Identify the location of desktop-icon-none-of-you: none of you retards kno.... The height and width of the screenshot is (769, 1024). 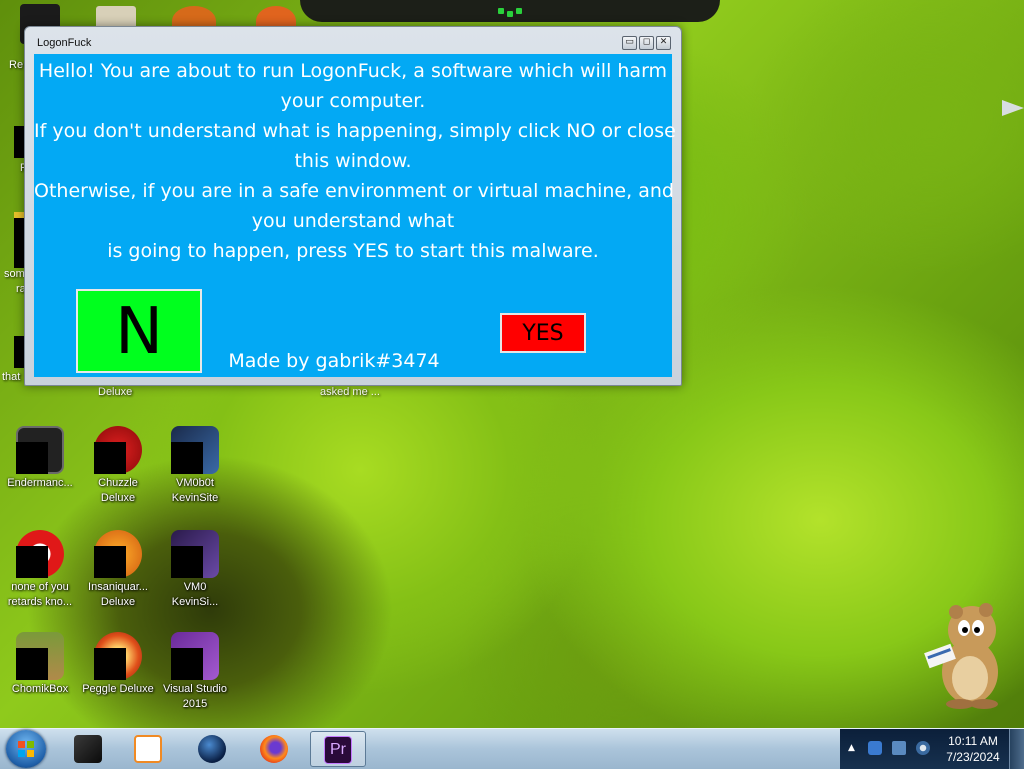
(40, 570).